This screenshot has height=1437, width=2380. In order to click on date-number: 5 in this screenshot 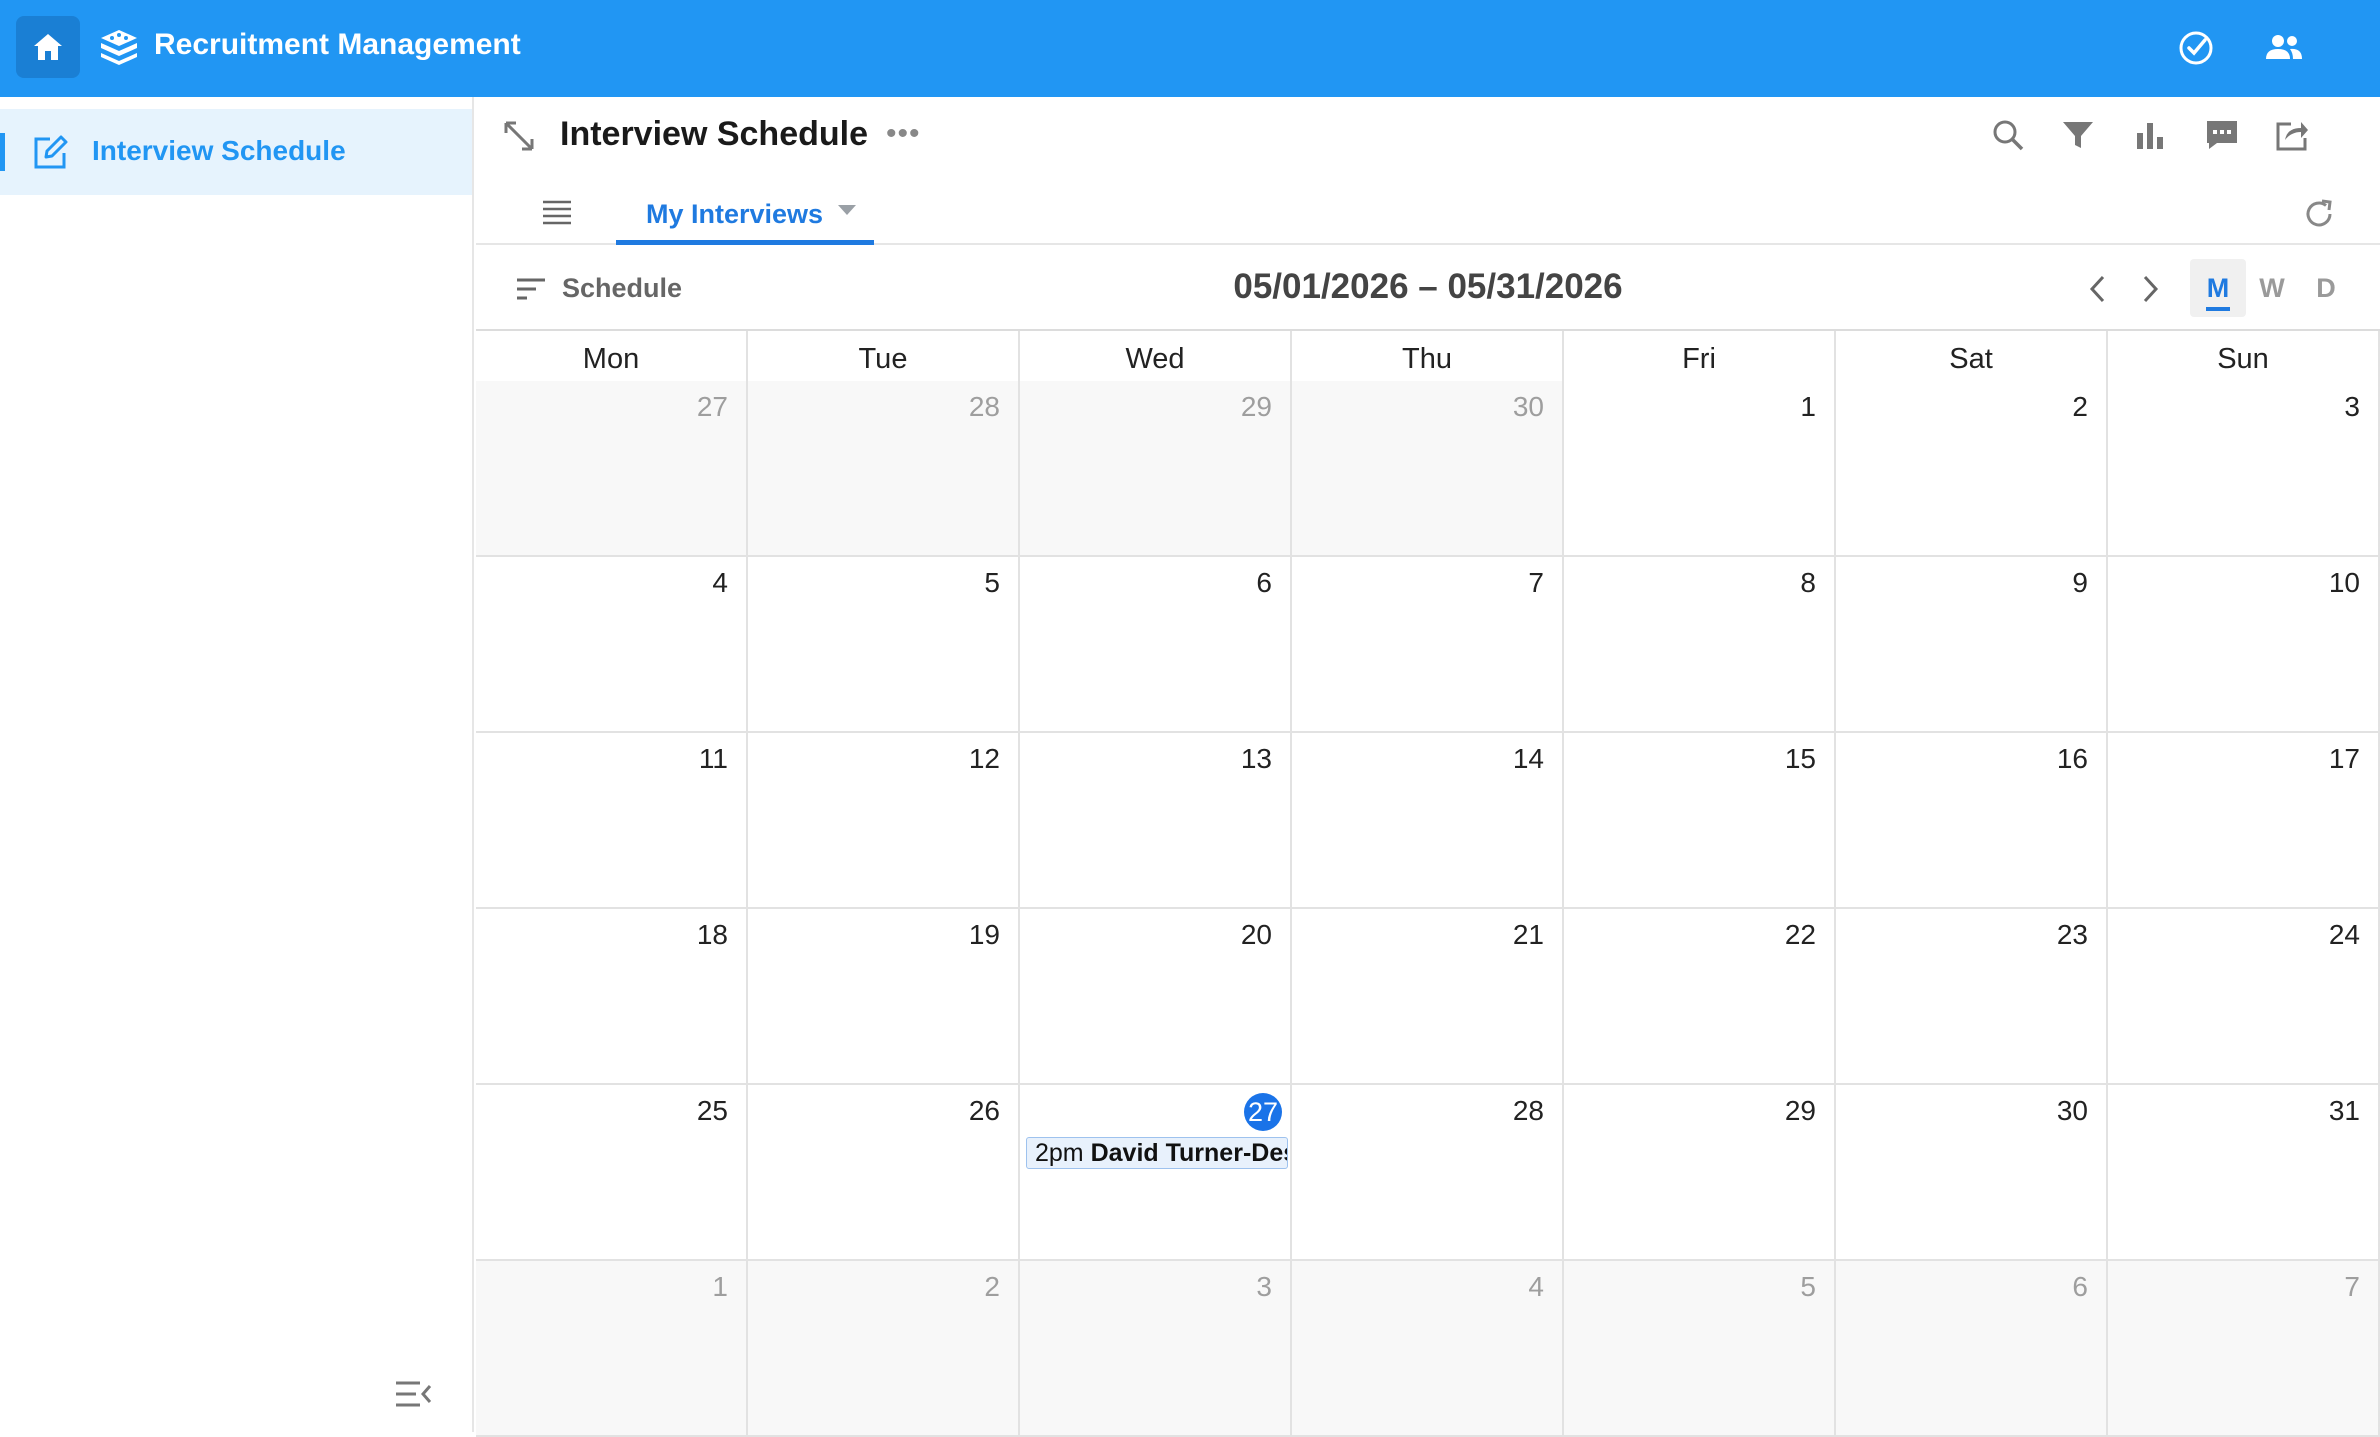, I will do `click(992, 582)`.